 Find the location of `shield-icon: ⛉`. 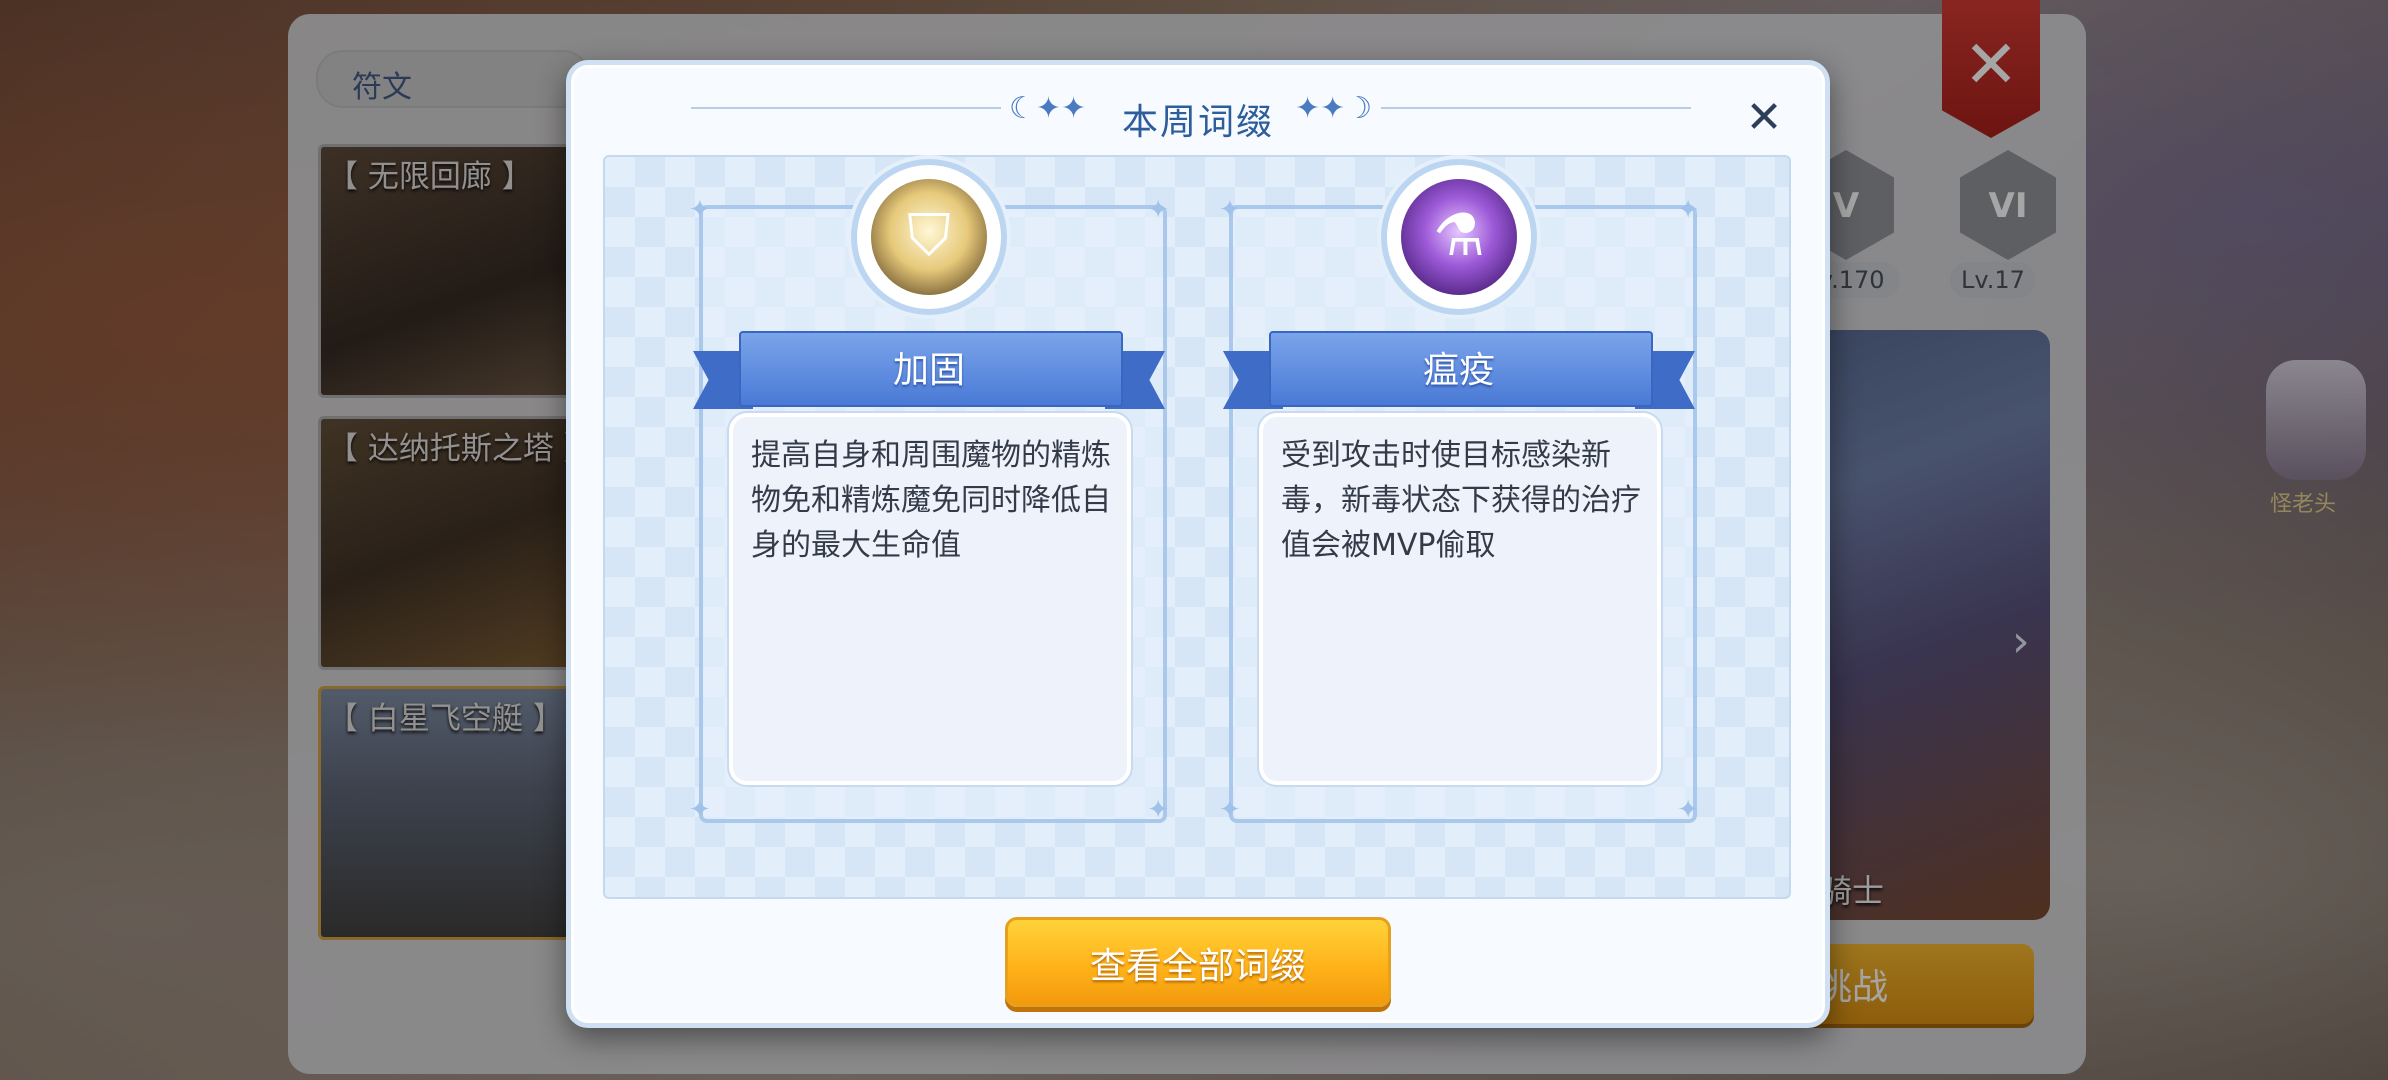

shield-icon: ⛉ is located at coordinates (929, 237).